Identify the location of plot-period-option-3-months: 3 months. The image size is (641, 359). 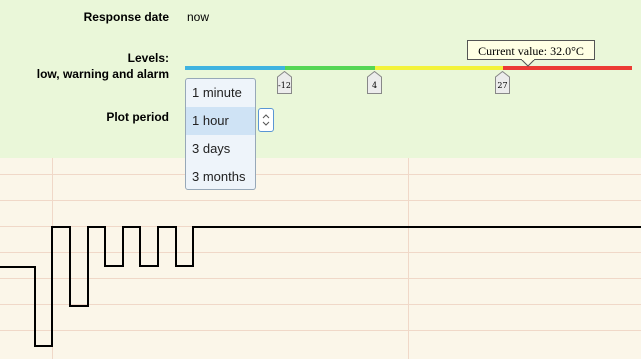
(220, 176).